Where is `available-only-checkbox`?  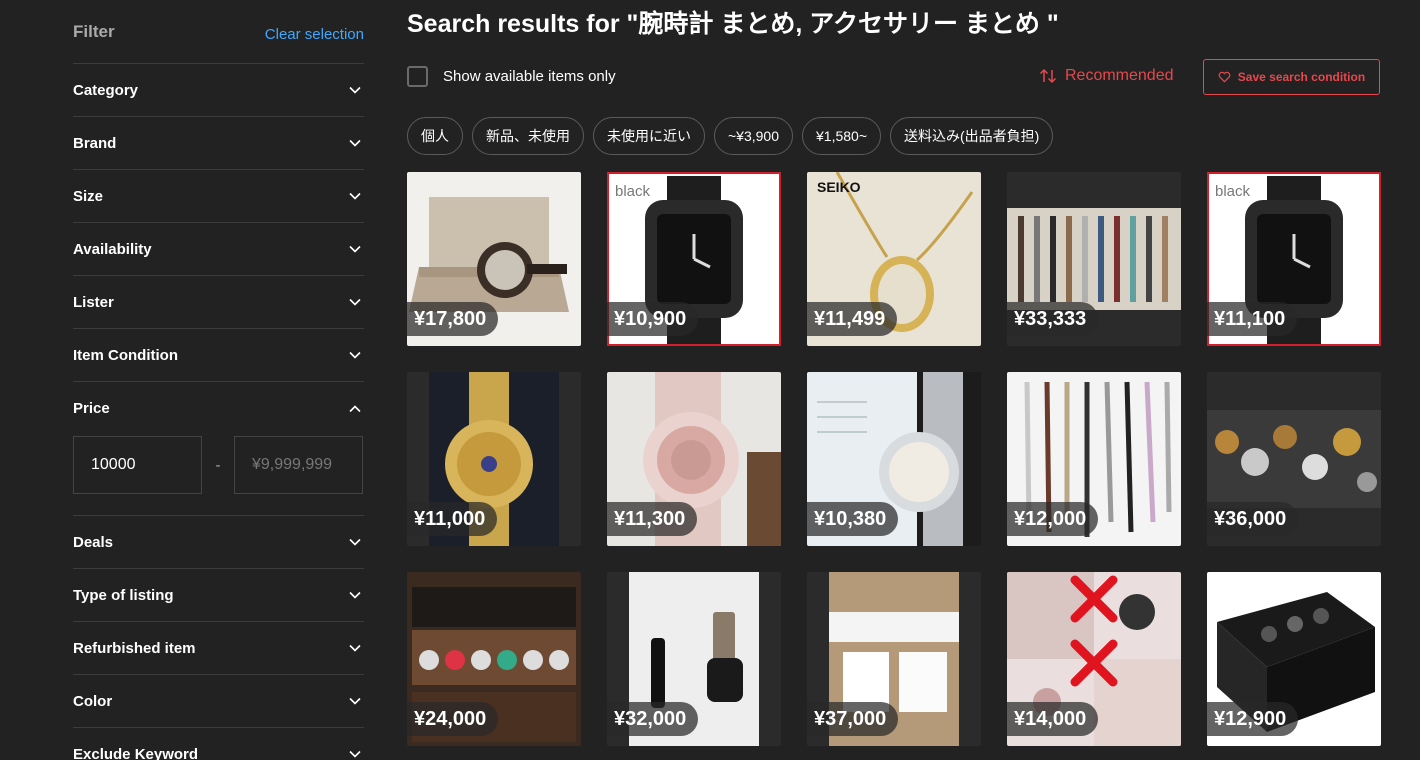
available-only-checkbox is located at coordinates (417, 76).